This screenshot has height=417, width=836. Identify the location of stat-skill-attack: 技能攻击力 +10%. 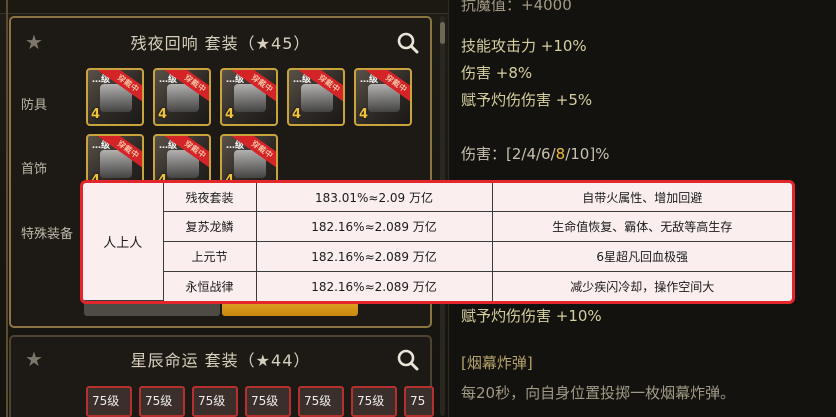
(524, 46).